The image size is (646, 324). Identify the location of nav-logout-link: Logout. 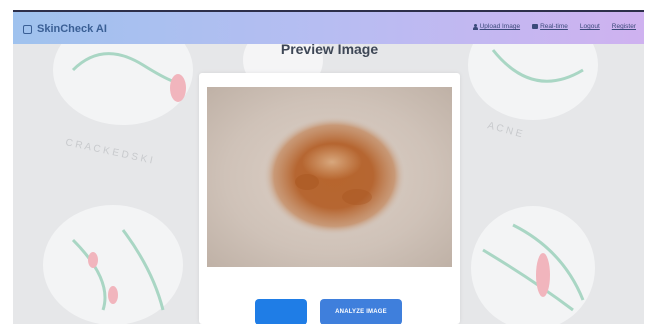
(590, 26).